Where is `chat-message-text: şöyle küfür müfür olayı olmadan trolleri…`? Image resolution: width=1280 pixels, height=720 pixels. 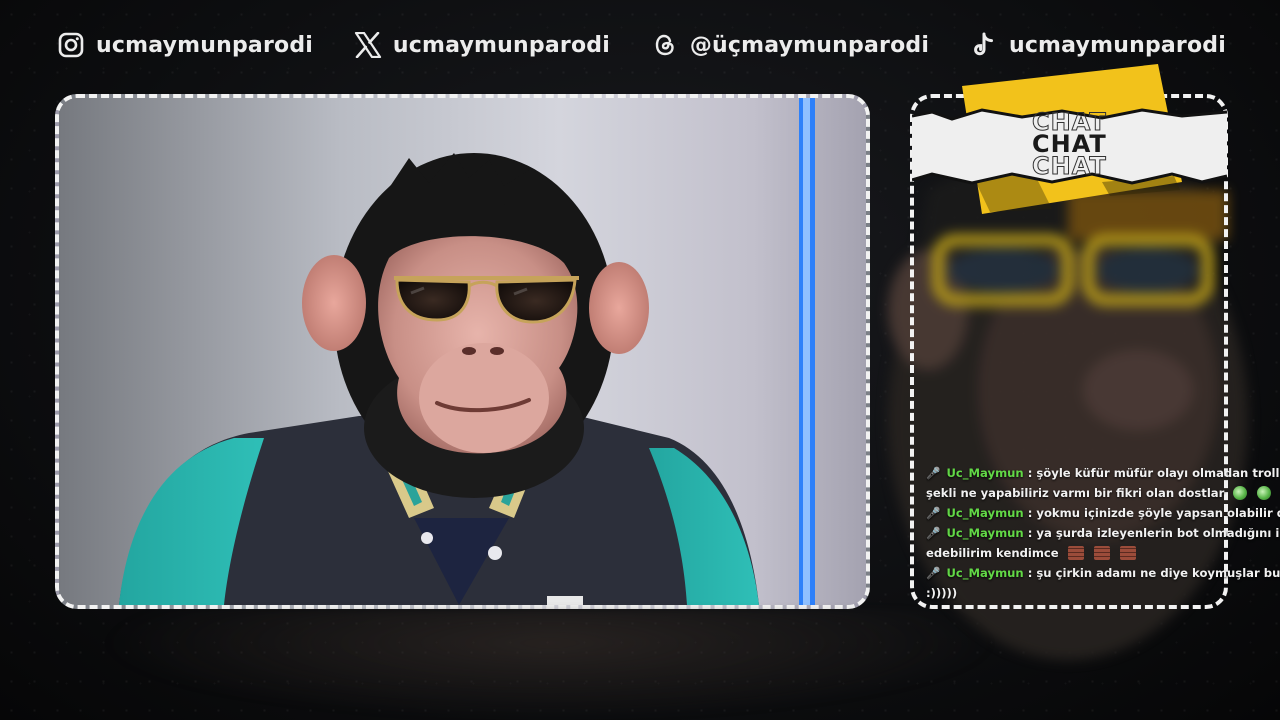 chat-message-text: şöyle küfür müfür olayı olmadan trolleri… is located at coordinates (1158, 473).